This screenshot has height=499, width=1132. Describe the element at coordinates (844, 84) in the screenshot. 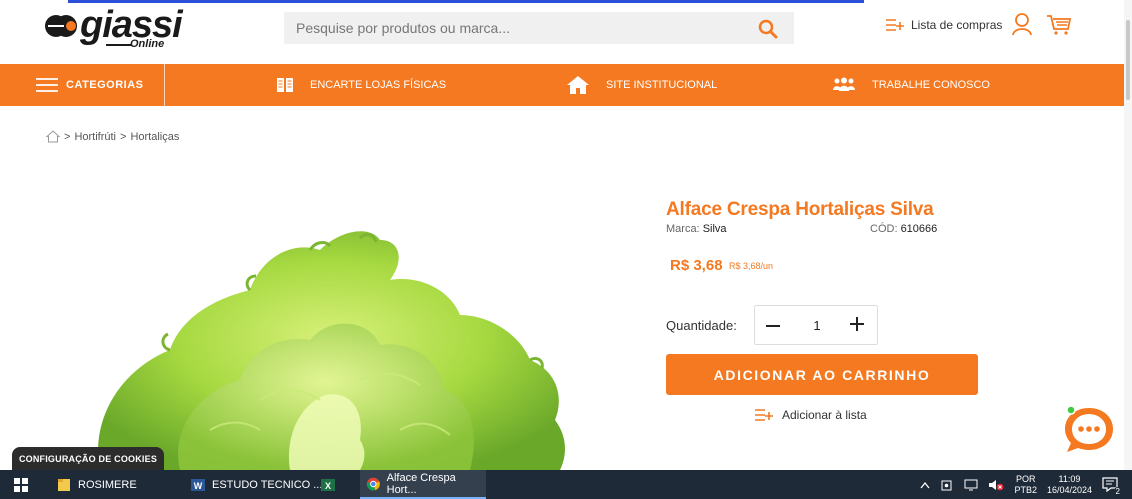

I see `people-icon` at that location.